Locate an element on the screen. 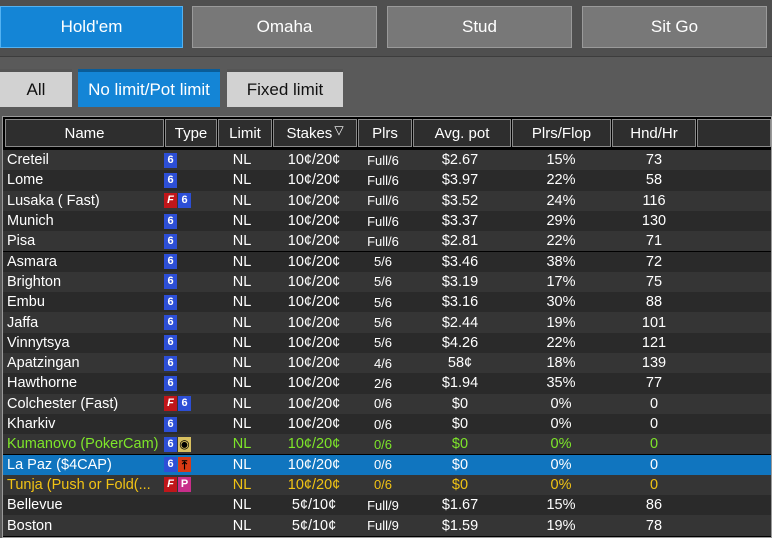 The width and height of the screenshot is (772, 538). table-name: Hawthorne is located at coordinates (42, 383).